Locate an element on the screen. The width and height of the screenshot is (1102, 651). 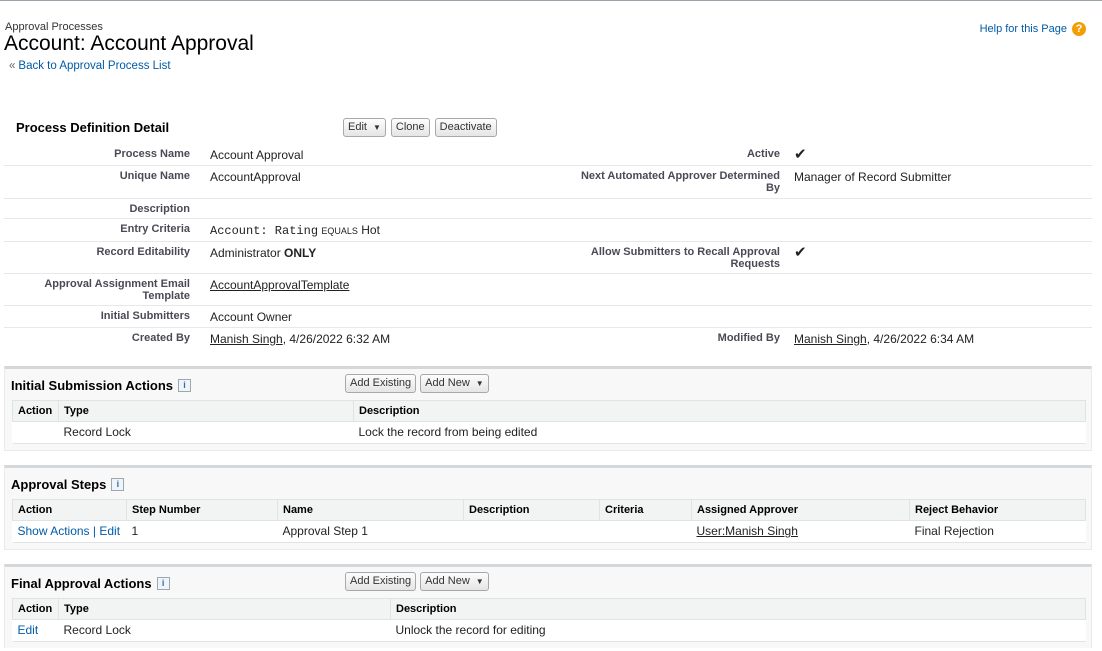
email-template-value: AccountApprovalTemplate is located at coordinates (392, 289).